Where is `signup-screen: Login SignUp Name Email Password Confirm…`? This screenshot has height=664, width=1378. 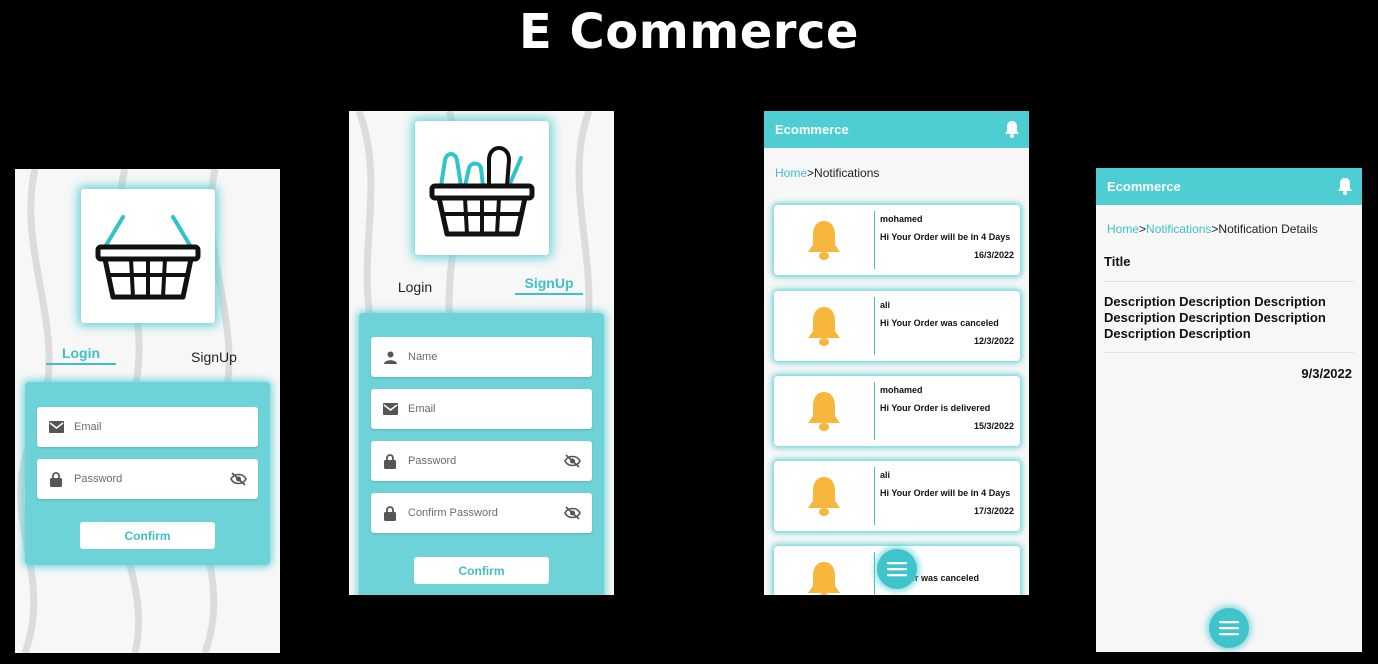 signup-screen: Login SignUp Name Email Password Confirm… is located at coordinates (481, 353).